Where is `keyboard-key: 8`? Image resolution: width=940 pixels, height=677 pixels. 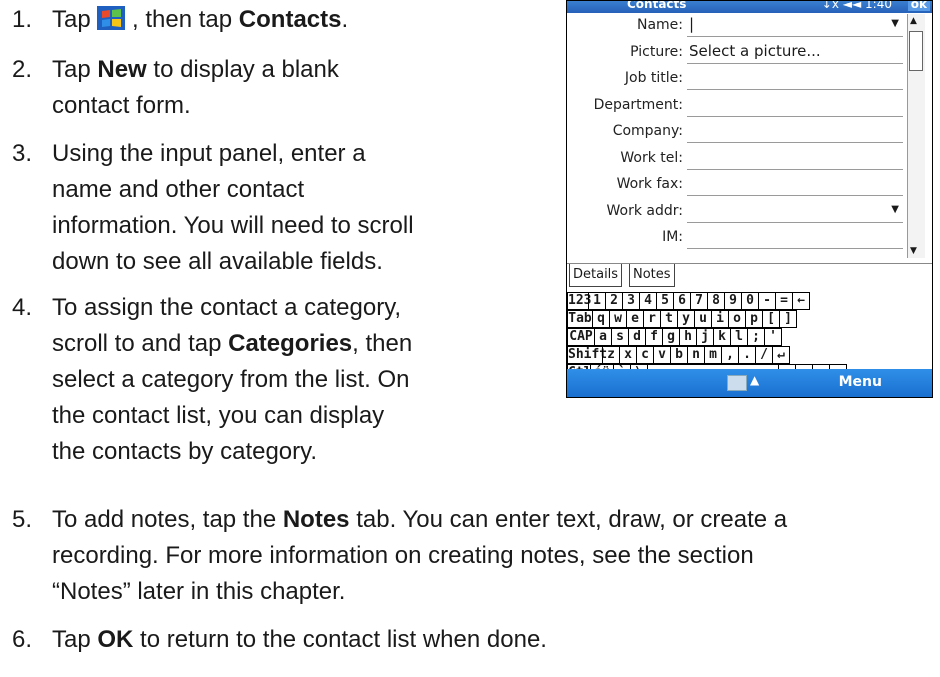 keyboard-key: 8 is located at coordinates (715, 301).